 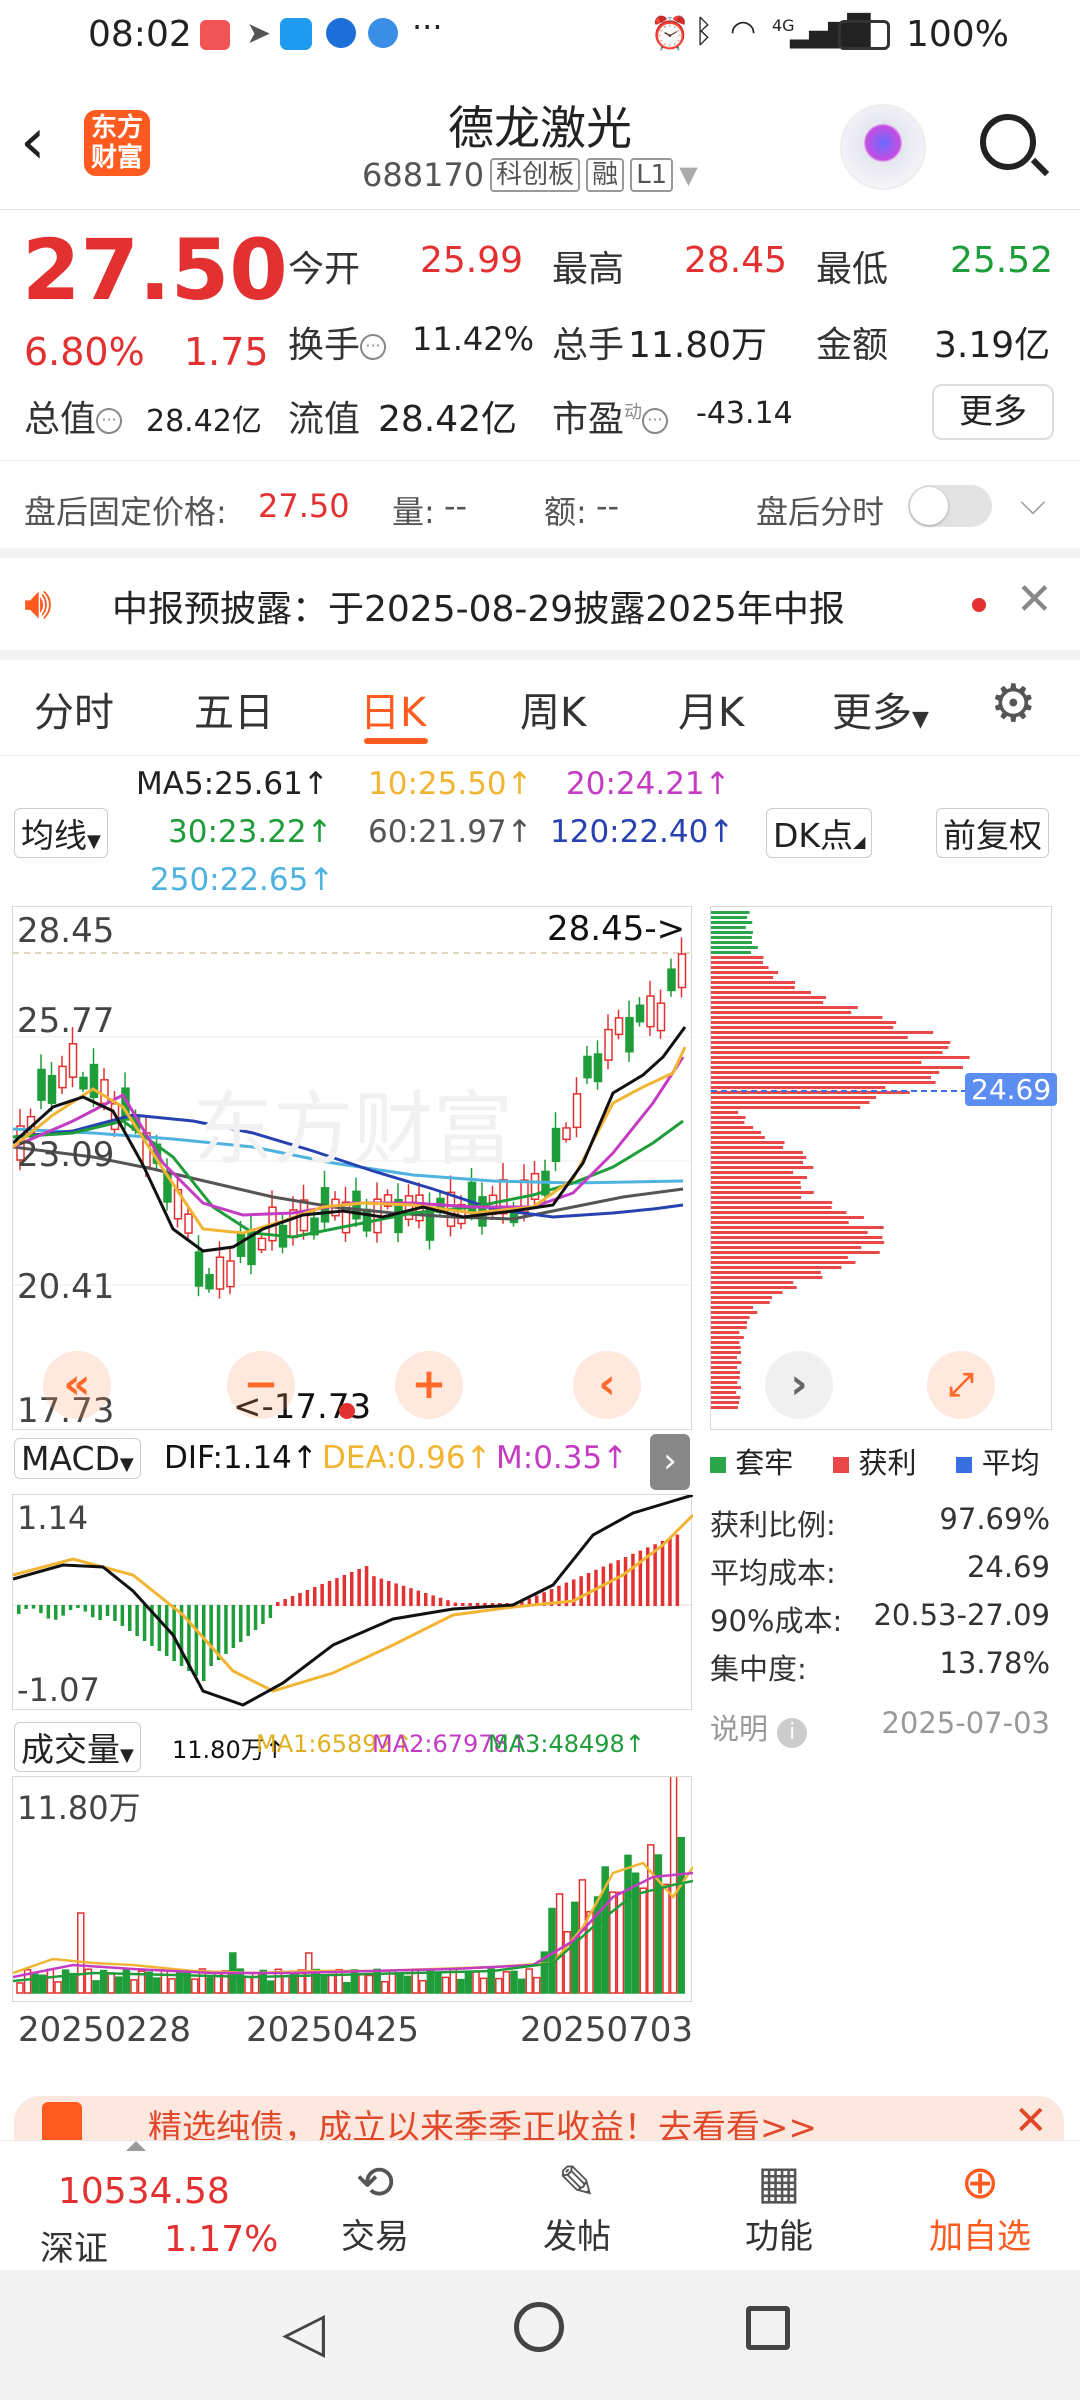 I want to click on expand-indicators-icon: ›, so click(x=670, y=1462).